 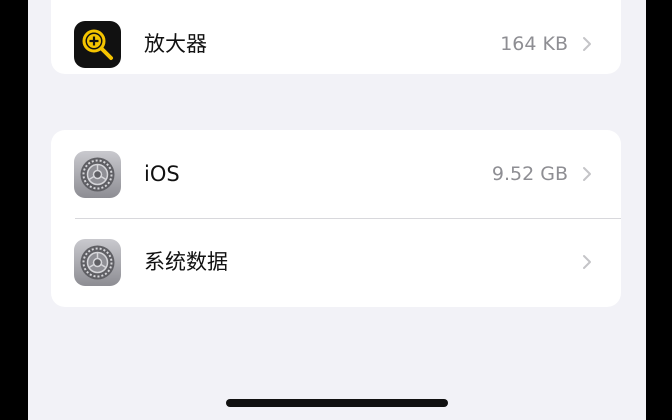 I want to click on system-item-name: iOS, so click(x=162, y=174).